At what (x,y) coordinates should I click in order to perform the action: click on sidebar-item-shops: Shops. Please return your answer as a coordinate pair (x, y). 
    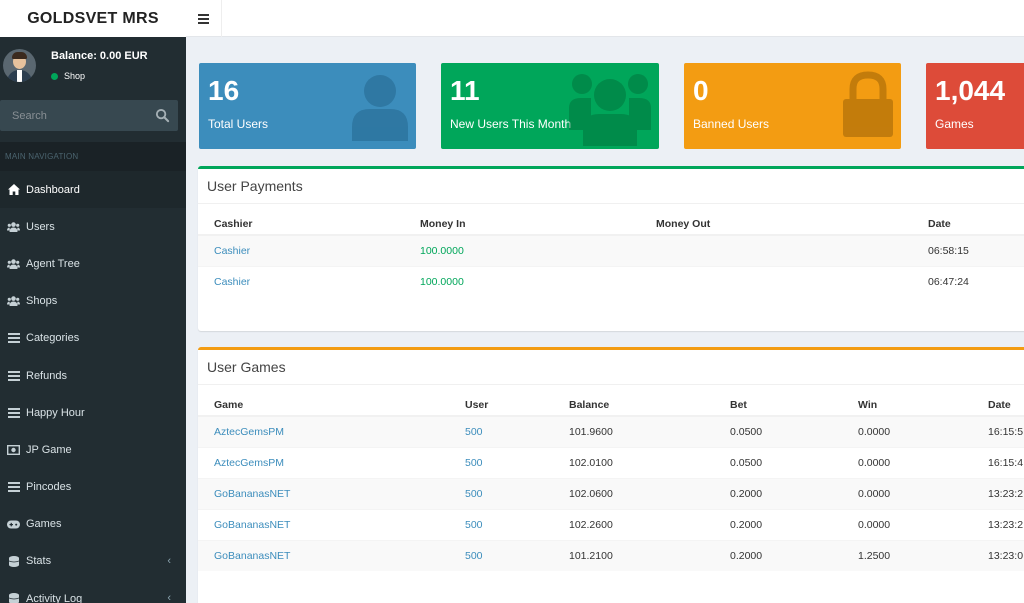
    Looking at the image, I should click on (93, 301).